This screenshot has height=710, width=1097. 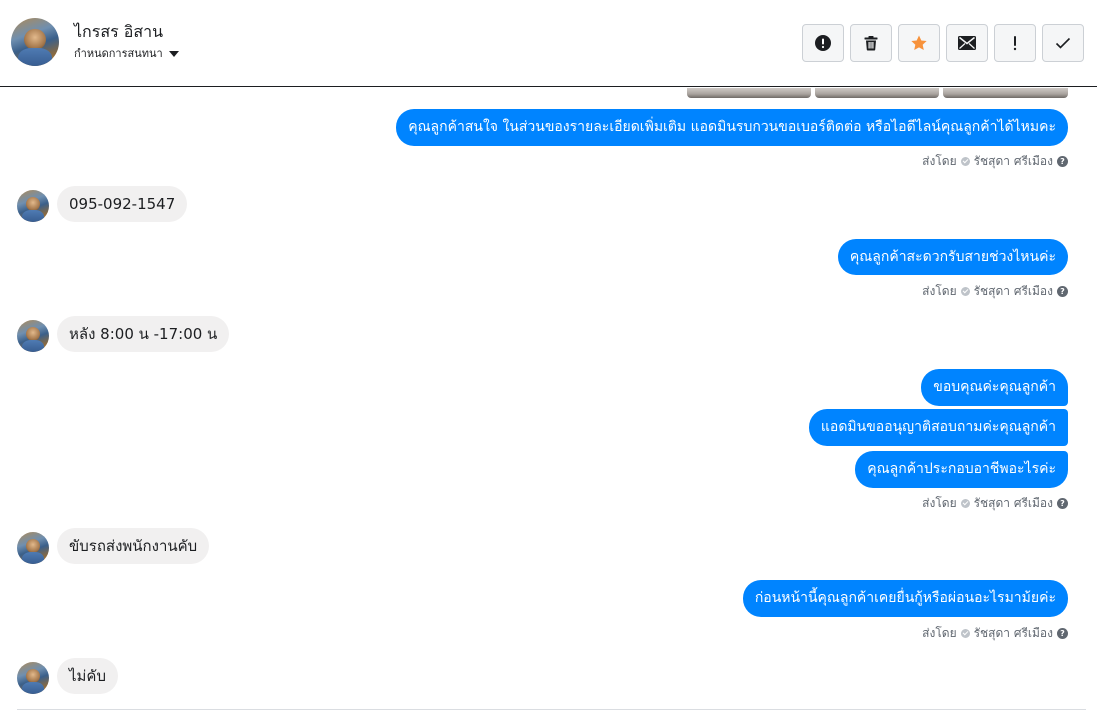 I want to click on conversation-settings-label: กำหนดการสนทนา, so click(x=118, y=53).